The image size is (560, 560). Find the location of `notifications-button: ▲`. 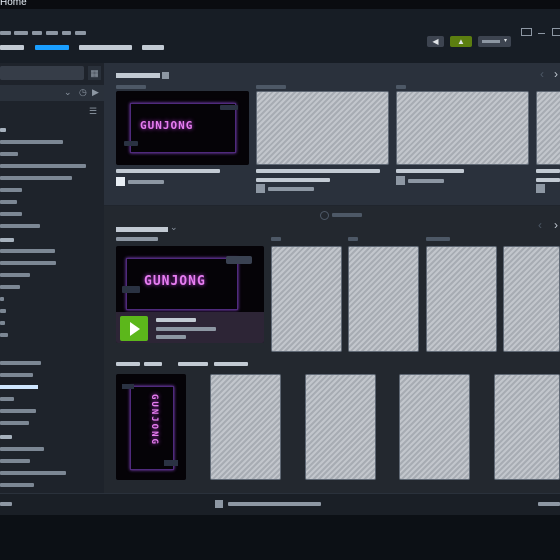

notifications-button: ▲ is located at coordinates (461, 41).